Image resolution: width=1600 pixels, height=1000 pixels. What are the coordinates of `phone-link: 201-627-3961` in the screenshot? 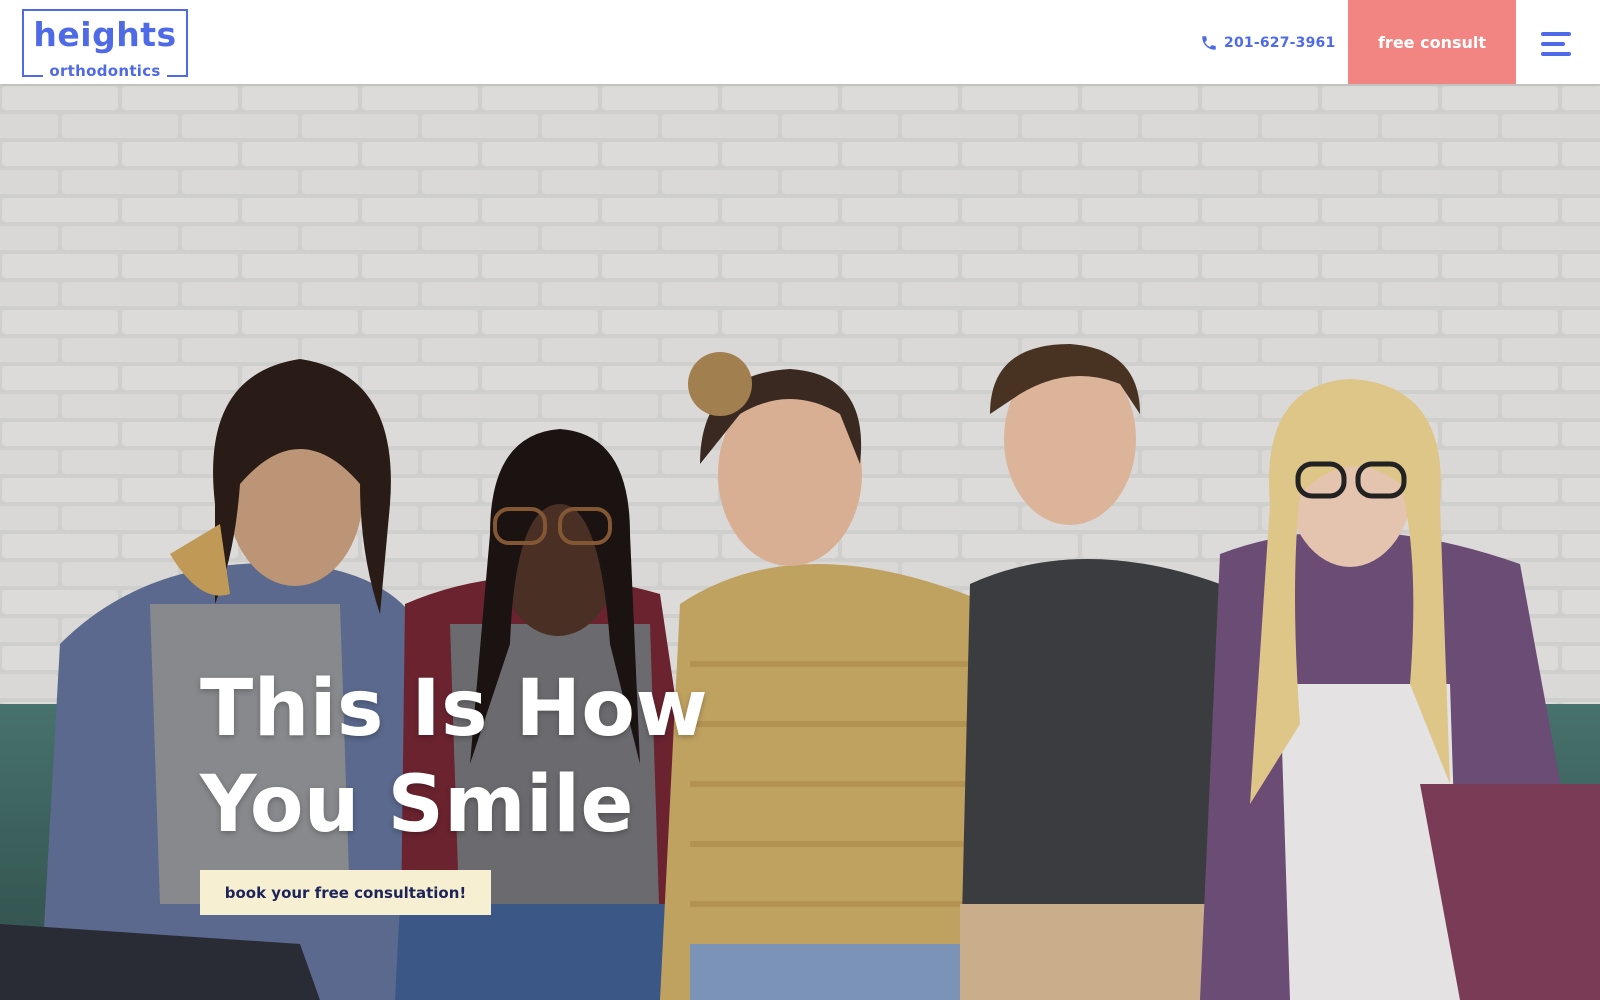 It's located at (1267, 43).